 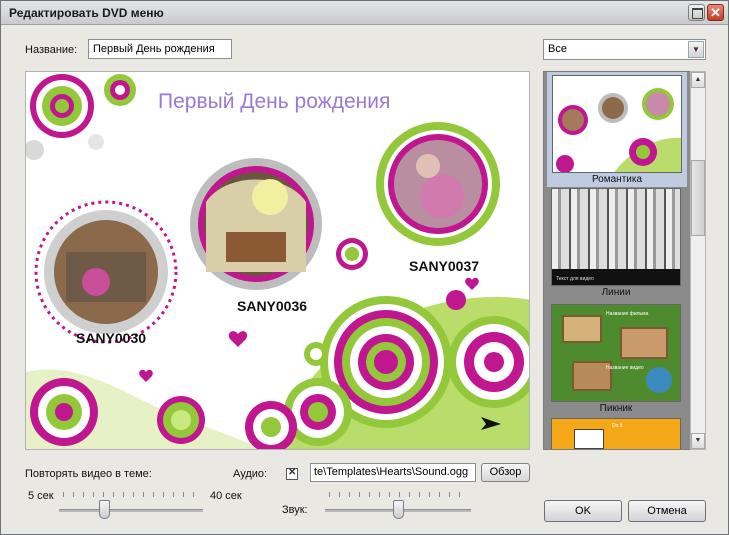 What do you see at coordinates (698, 260) in the screenshot?
I see `gallery-scrollbar: ▲ ▼` at bounding box center [698, 260].